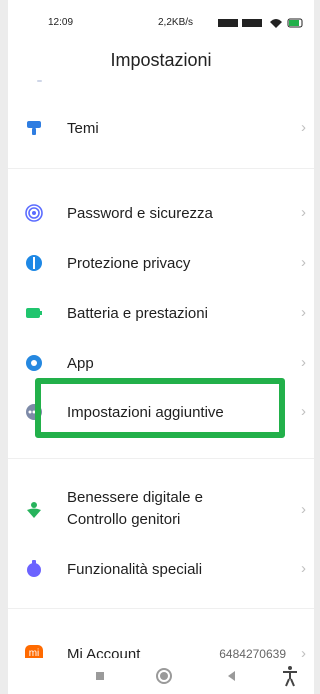 Image resolution: width=320 pixels, height=694 pixels. What do you see at coordinates (61, 22) in the screenshot?
I see `status-time: 12:09` at bounding box center [61, 22].